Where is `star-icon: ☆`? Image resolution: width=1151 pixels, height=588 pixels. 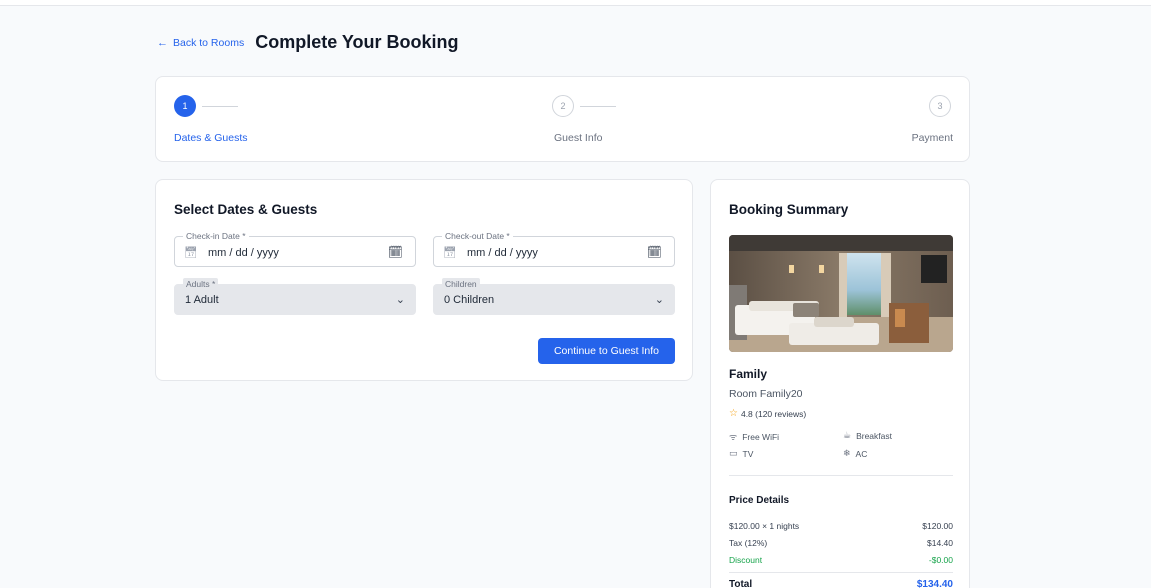
star-icon: ☆ is located at coordinates (733, 413).